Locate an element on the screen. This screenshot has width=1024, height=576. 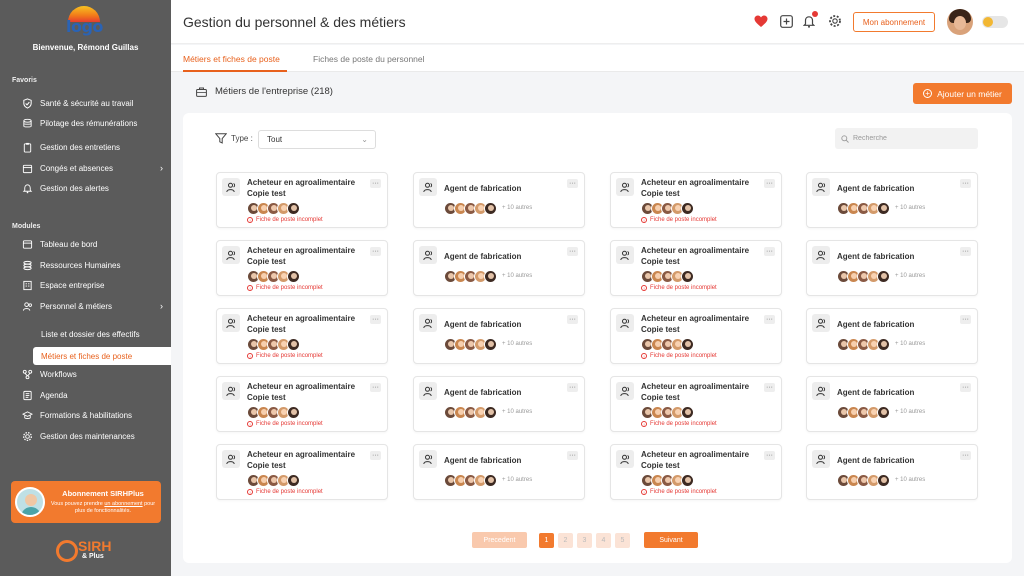
sidebar-item-espace-entreprise: Espace entreprise is located at coordinates (96, 285).